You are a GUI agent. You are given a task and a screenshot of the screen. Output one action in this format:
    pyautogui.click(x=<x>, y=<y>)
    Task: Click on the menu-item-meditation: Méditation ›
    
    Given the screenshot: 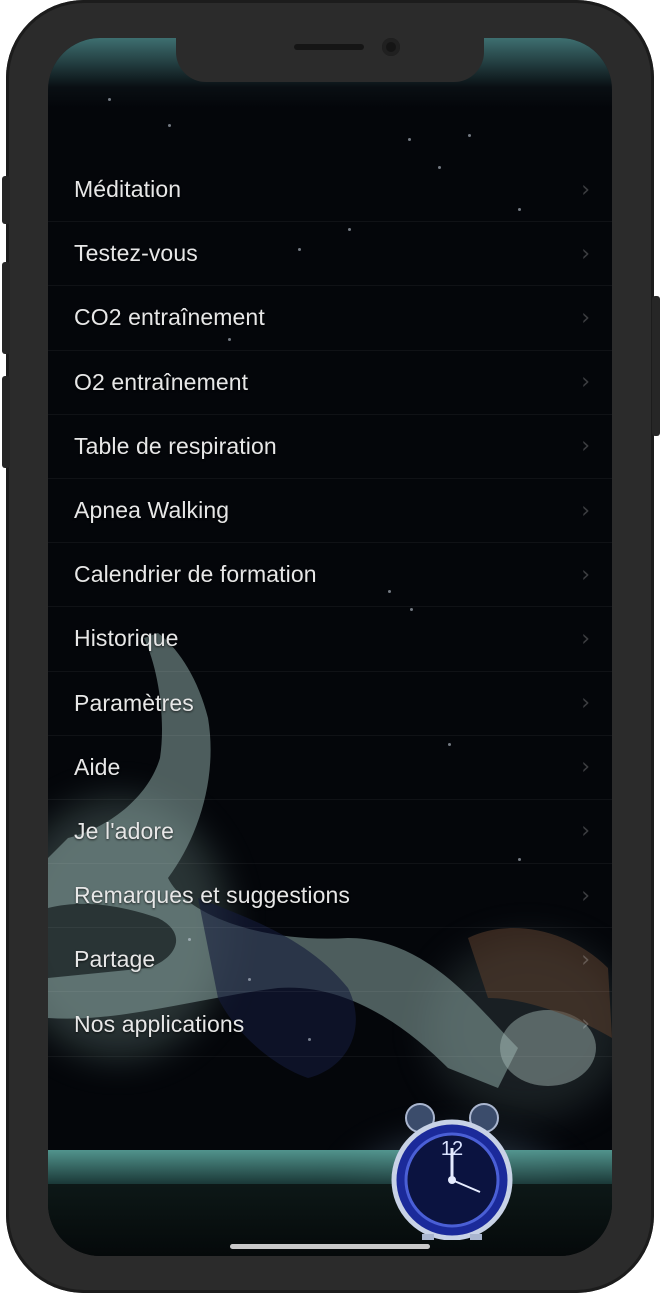 What is the action you would take?
    pyautogui.click(x=330, y=190)
    